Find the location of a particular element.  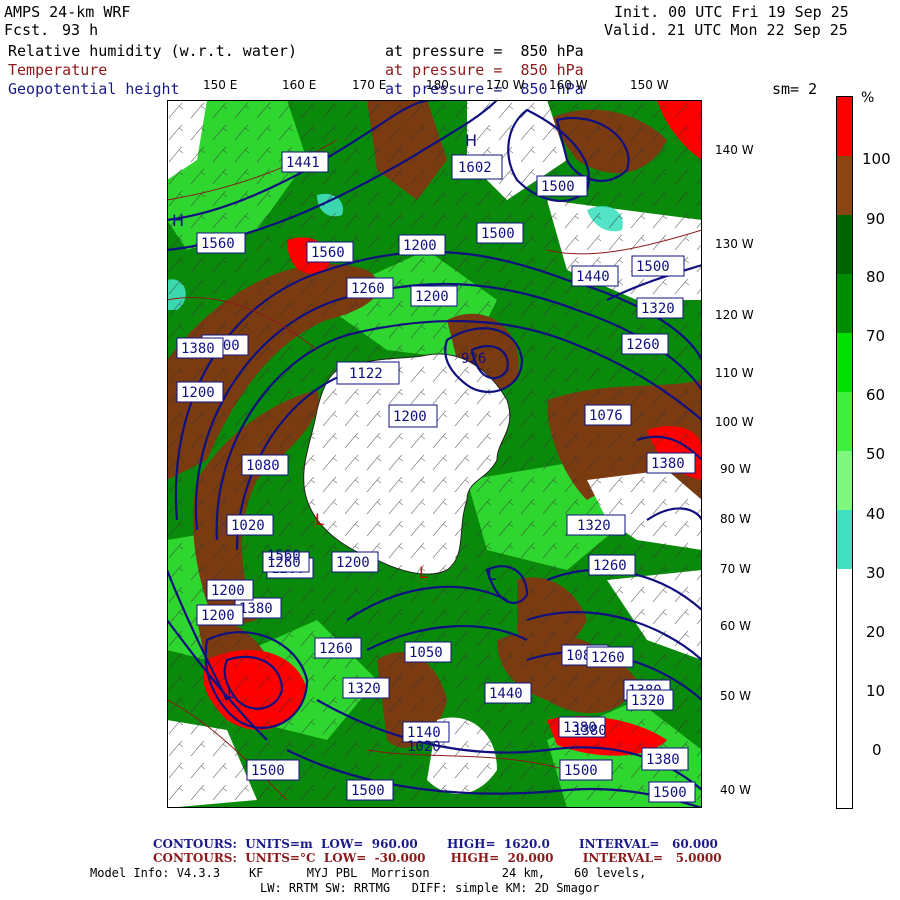

lat-label: 80 W is located at coordinates (735, 519).